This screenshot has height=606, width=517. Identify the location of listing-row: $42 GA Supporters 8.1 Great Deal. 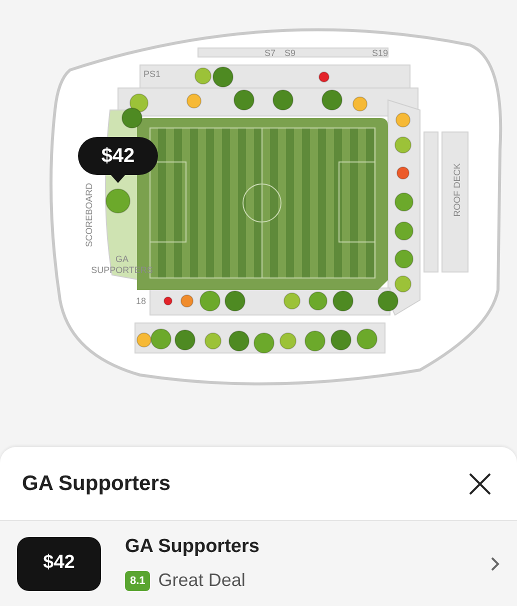
(258, 563).